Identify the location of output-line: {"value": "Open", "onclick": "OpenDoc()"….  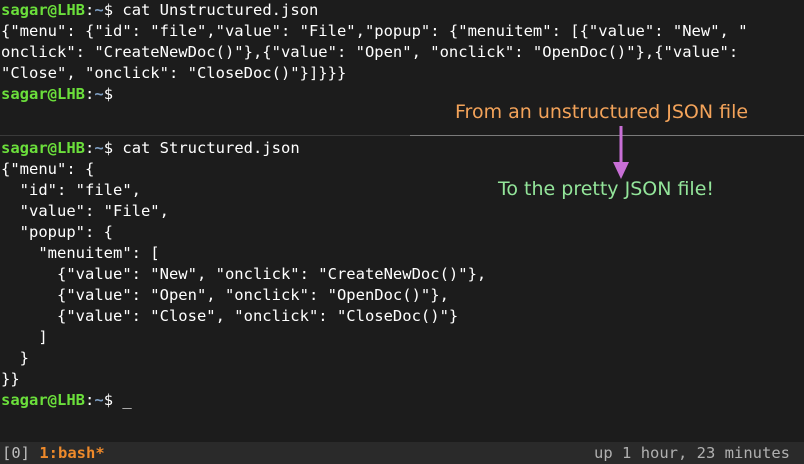
(225, 295).